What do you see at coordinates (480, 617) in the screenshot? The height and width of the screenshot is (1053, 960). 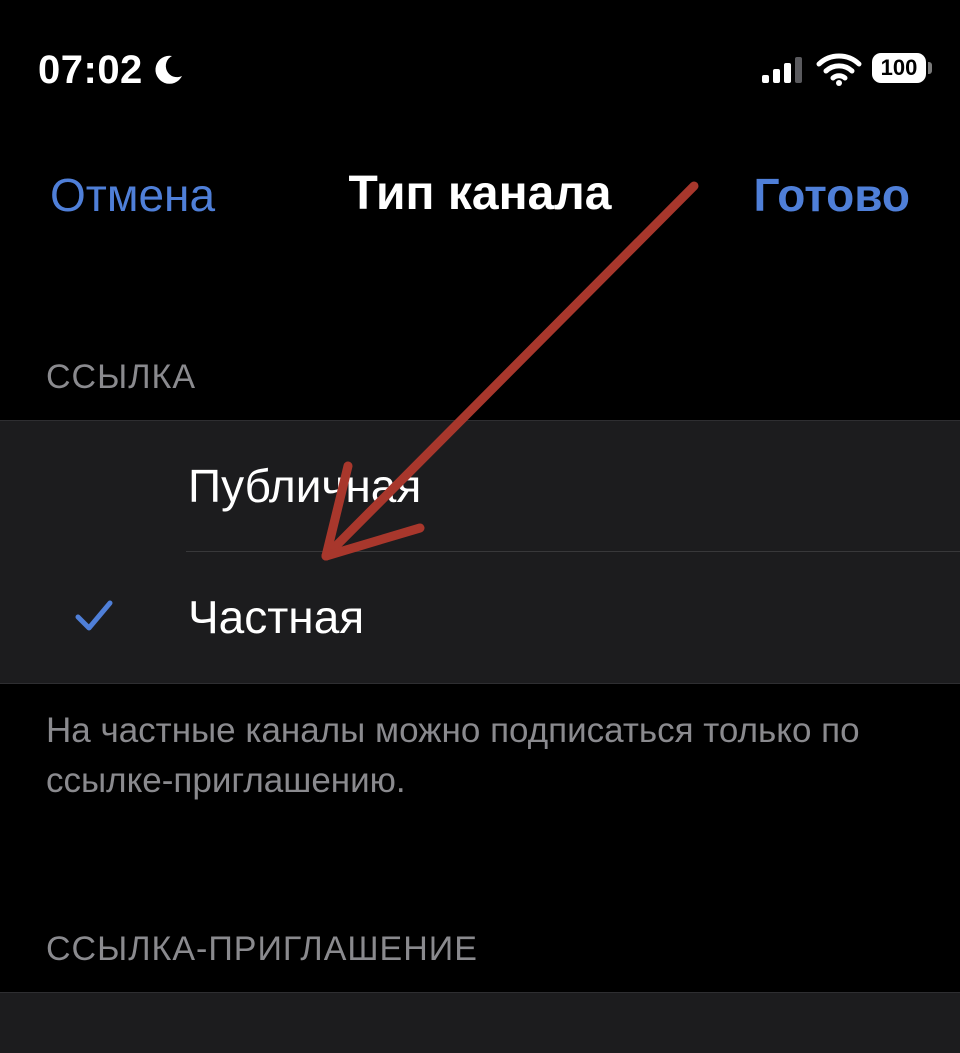 I see `option-private: Частная` at bounding box center [480, 617].